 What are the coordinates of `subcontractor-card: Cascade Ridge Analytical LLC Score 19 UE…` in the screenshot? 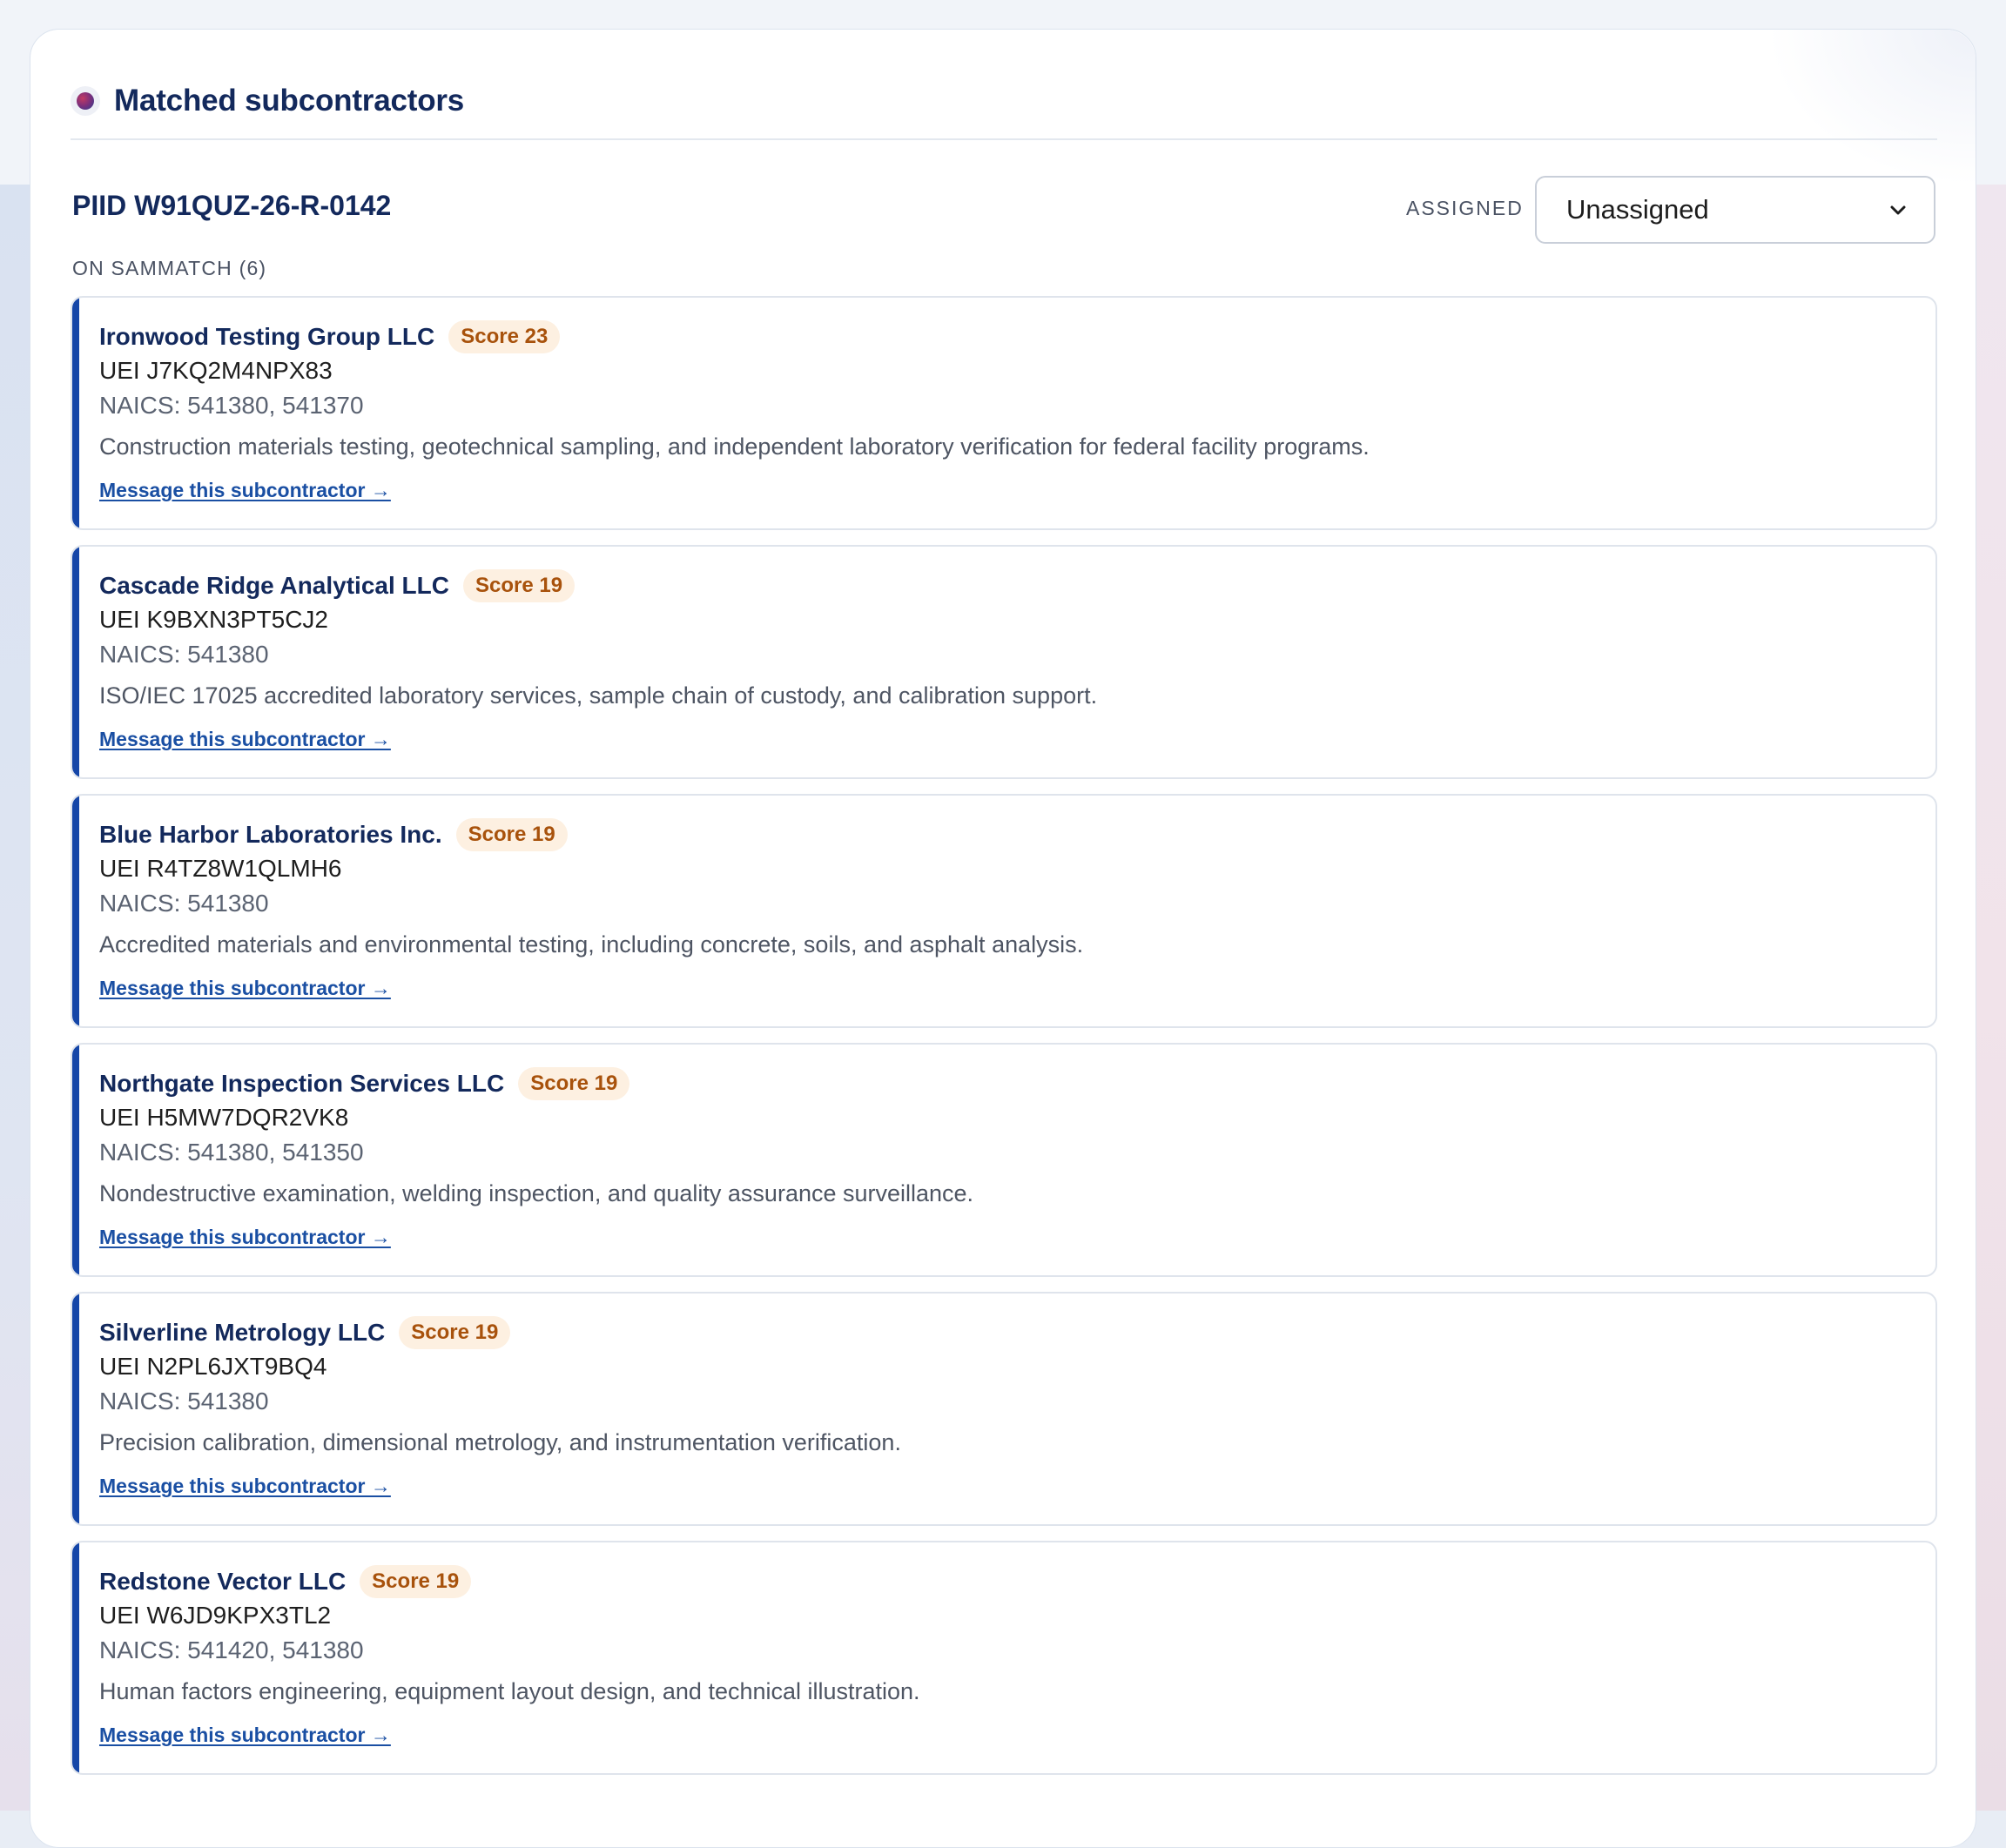 It's located at (1004, 662).